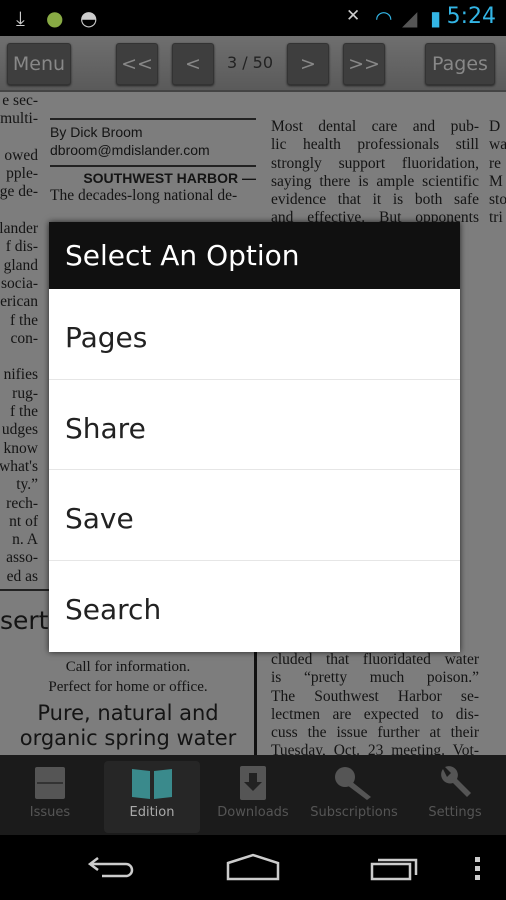 The image size is (506, 900). Describe the element at coordinates (375, 200) in the screenshot. I see `text-line: evidence that it is both safe` at that location.